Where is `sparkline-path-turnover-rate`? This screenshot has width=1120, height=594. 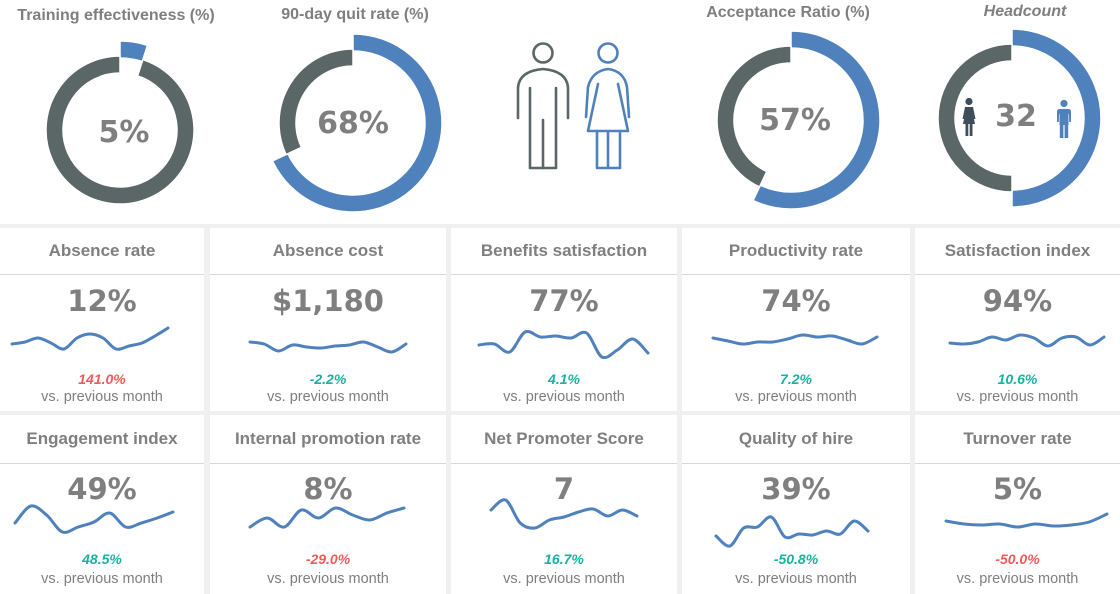 sparkline-path-turnover-rate is located at coordinates (1026, 520).